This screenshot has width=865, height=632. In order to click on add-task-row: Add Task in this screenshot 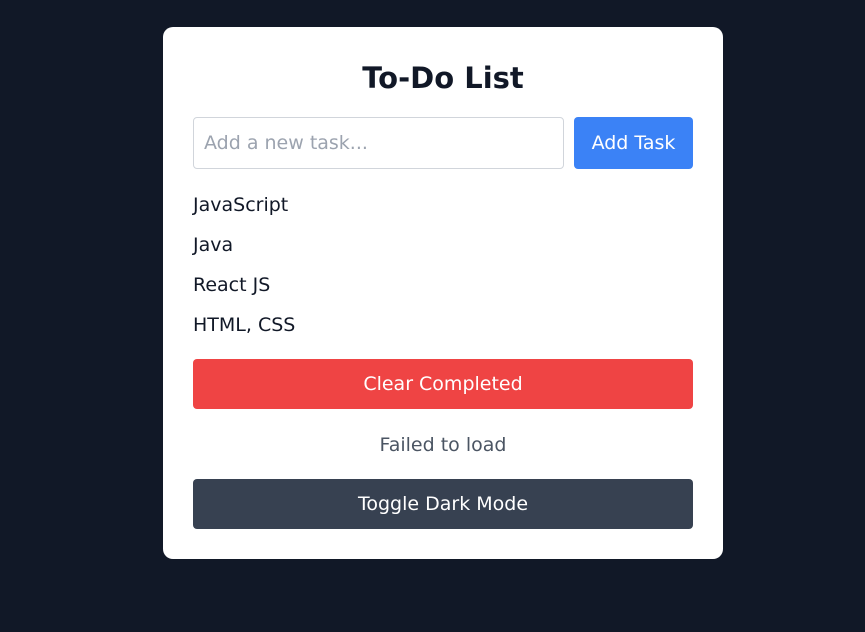, I will do `click(443, 143)`.